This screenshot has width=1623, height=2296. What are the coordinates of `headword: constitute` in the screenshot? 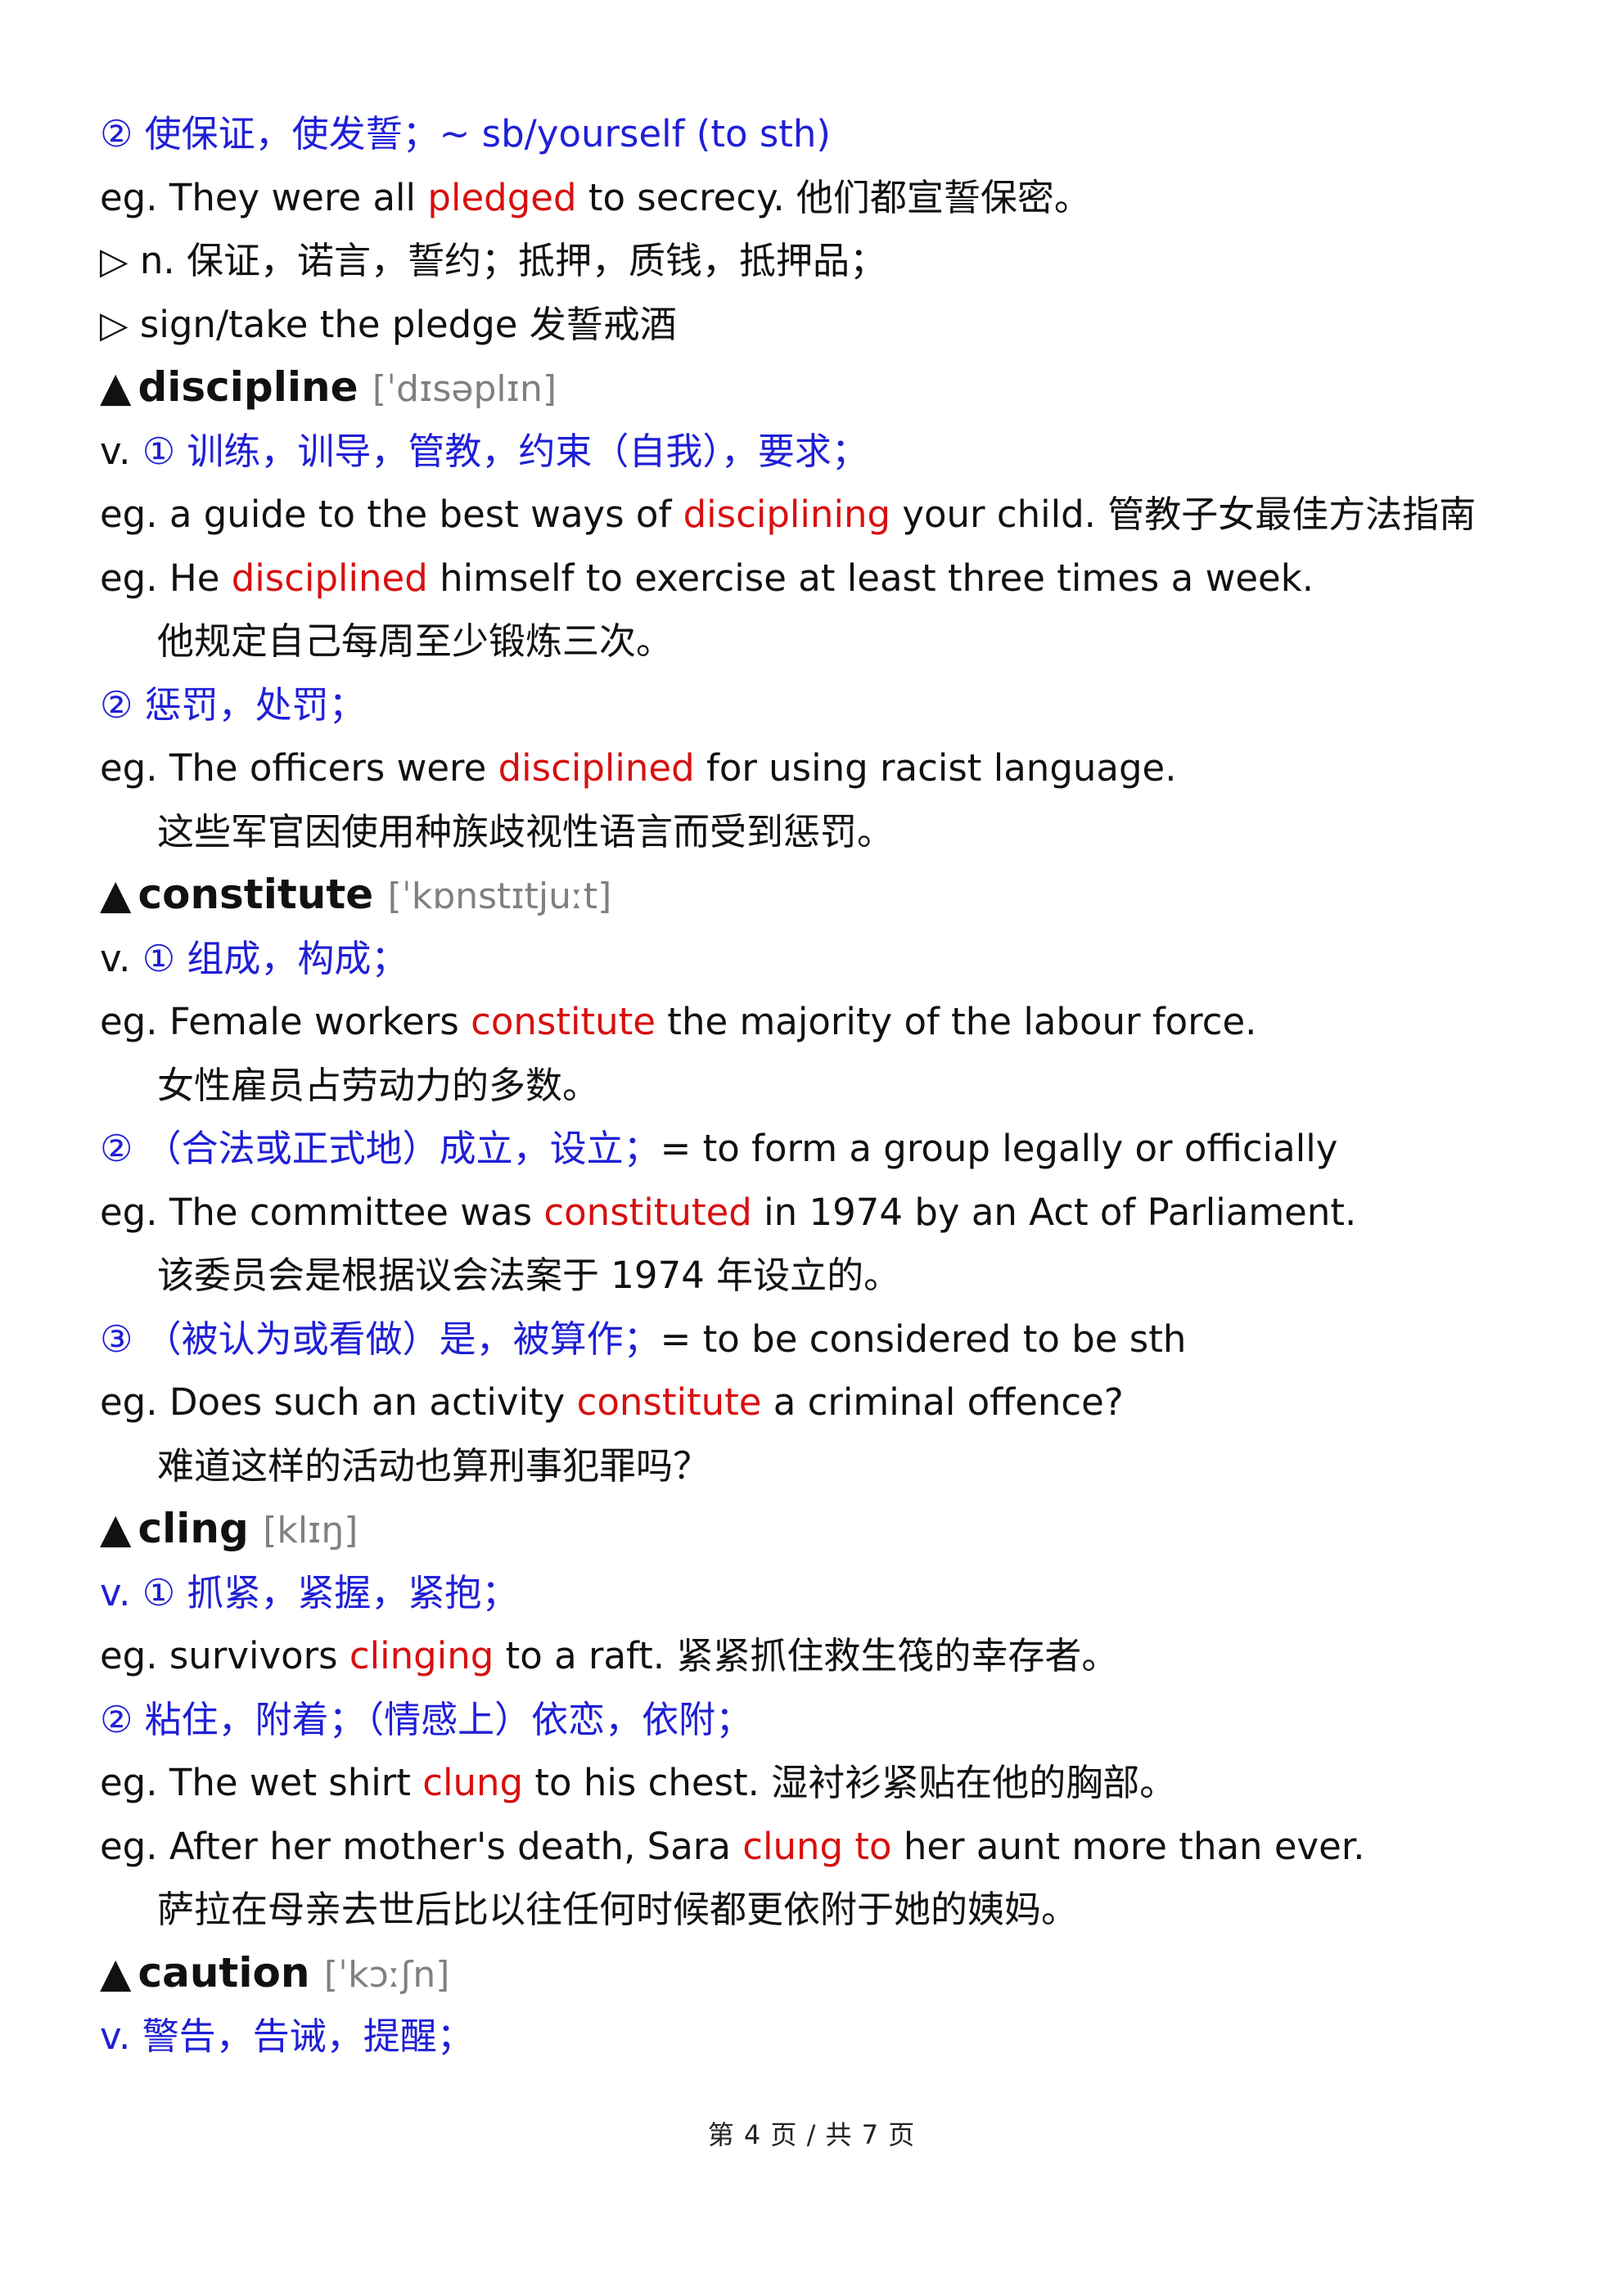 It's located at (256, 894).